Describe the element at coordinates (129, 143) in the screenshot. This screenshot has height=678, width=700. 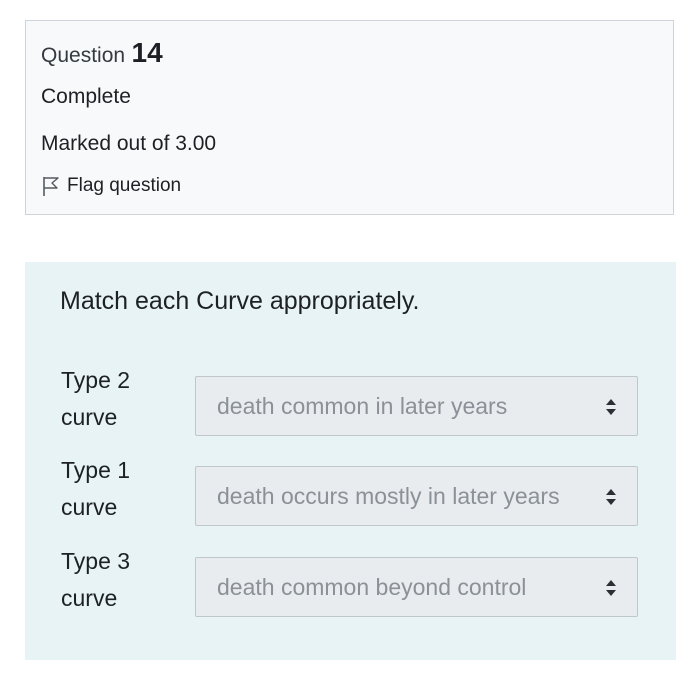
I see `question-grade: Marked out of 3.00` at that location.